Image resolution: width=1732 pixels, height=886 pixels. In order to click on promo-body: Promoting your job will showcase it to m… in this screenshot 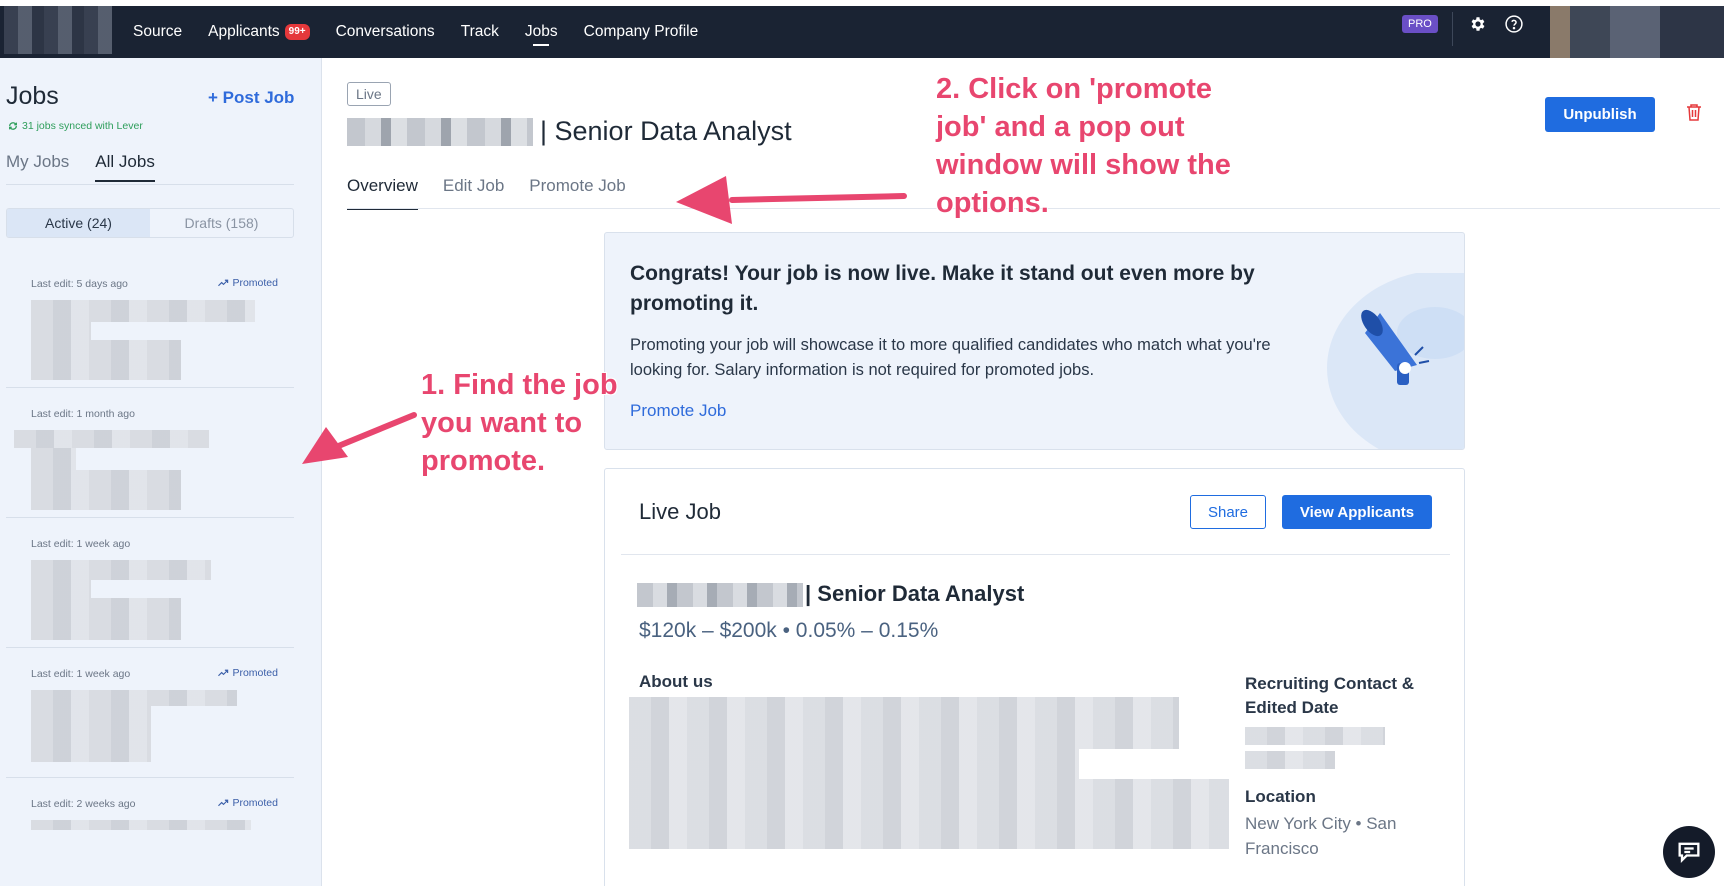, I will do `click(950, 357)`.